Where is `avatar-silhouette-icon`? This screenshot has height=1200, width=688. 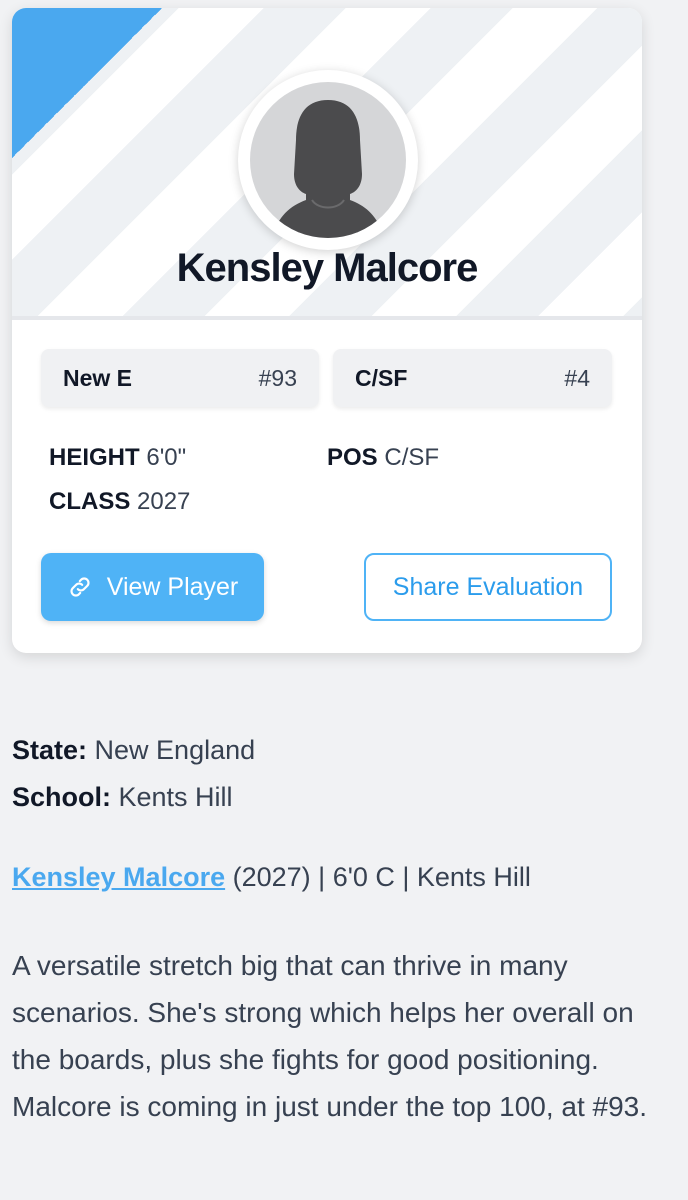
avatar-silhouette-icon is located at coordinates (328, 169).